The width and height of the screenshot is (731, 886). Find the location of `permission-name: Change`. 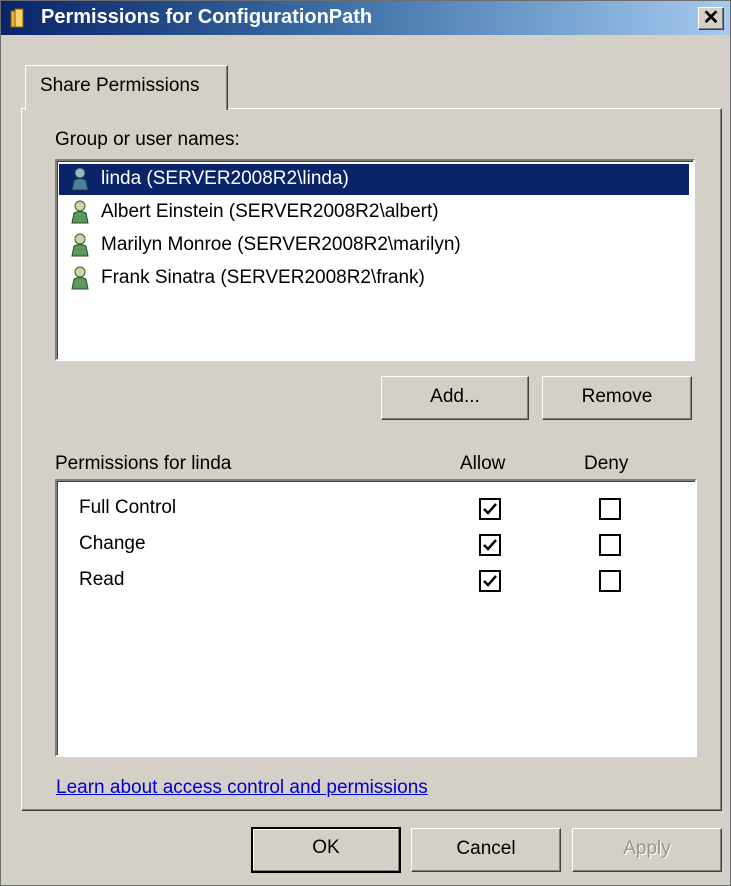

permission-name: Change is located at coordinates (112, 543).